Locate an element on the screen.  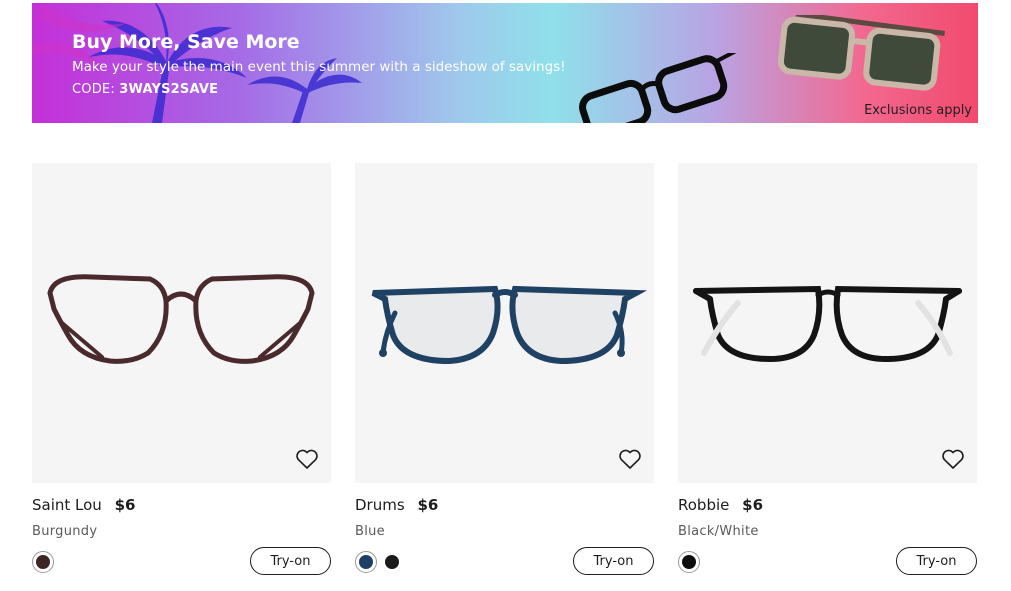
color-swatch-black-white is located at coordinates (689, 562).